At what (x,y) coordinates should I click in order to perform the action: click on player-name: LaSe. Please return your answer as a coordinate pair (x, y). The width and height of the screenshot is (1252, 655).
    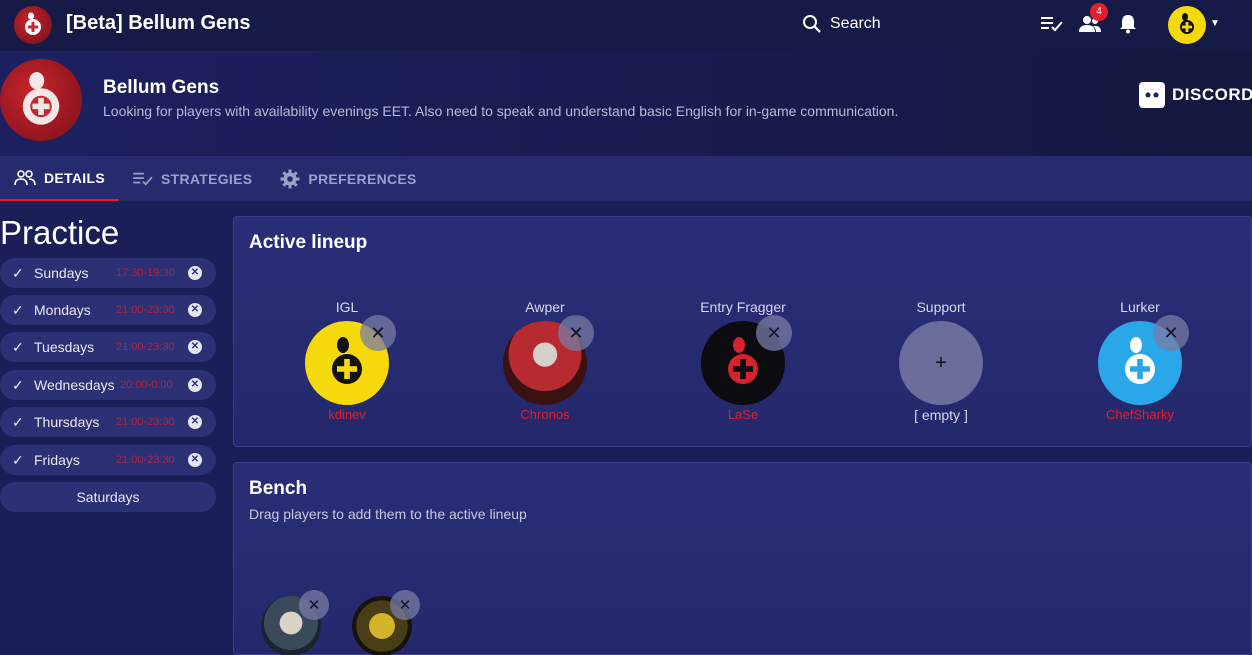
    Looking at the image, I should click on (743, 414).